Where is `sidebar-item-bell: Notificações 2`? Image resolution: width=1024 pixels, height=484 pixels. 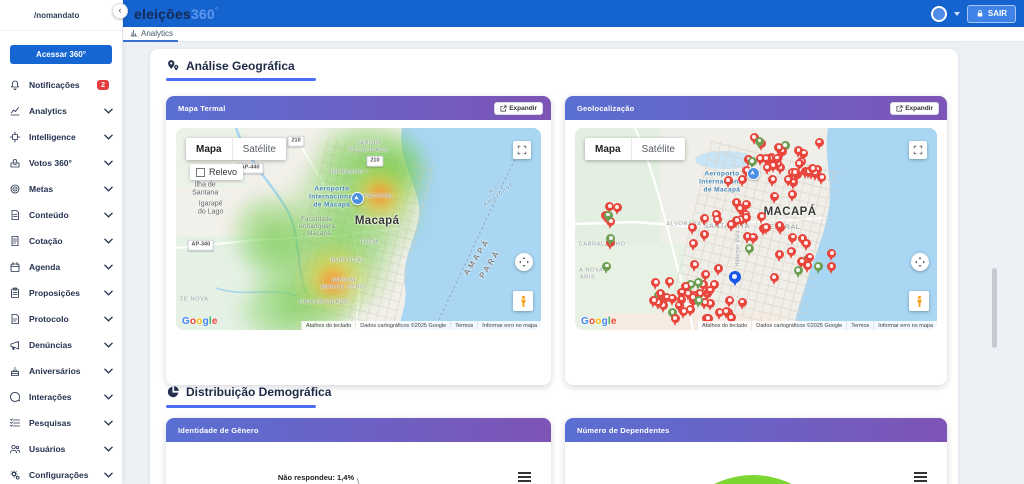 sidebar-item-bell: Notificações 2 is located at coordinates (61, 85).